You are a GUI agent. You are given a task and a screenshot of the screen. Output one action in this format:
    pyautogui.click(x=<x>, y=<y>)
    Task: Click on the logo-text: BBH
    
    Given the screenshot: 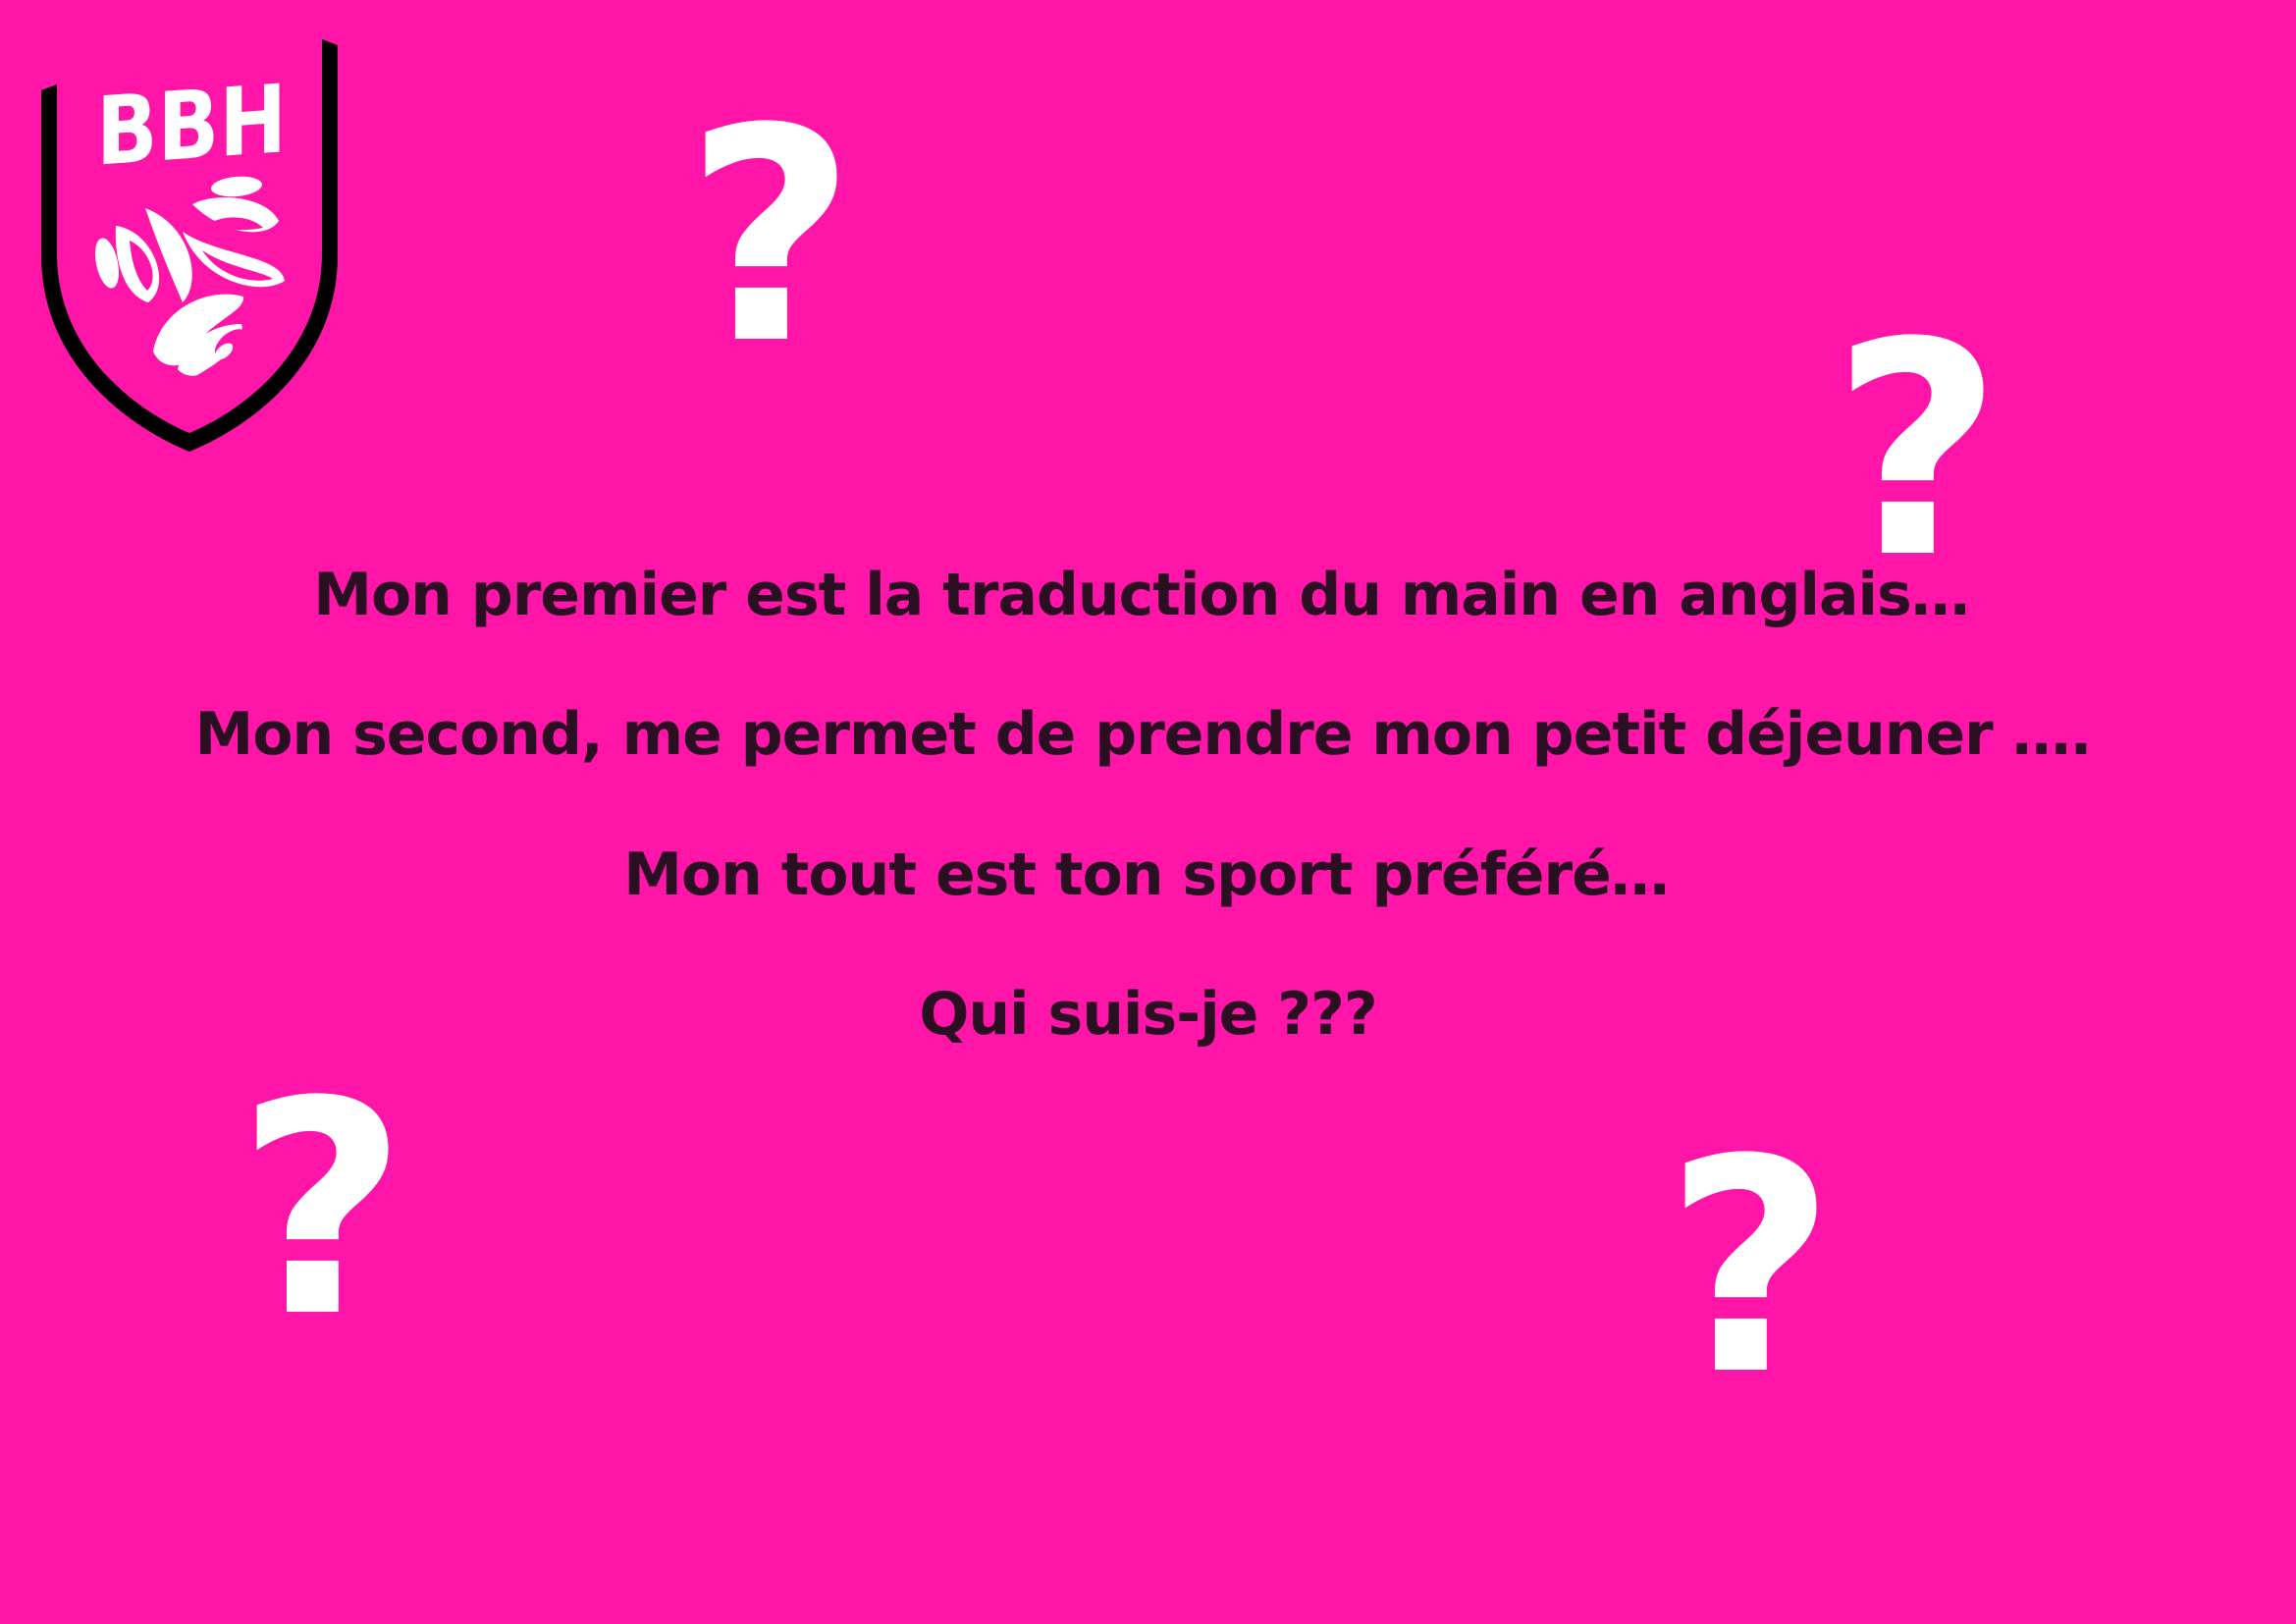 What is the action you would take?
    pyautogui.click(x=191, y=125)
    